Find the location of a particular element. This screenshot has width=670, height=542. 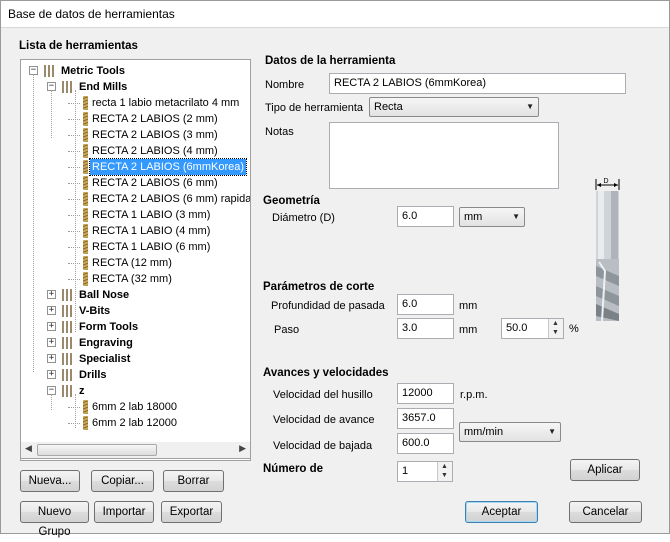

window-title: Base de datos de herramientas is located at coordinates (91, 14).